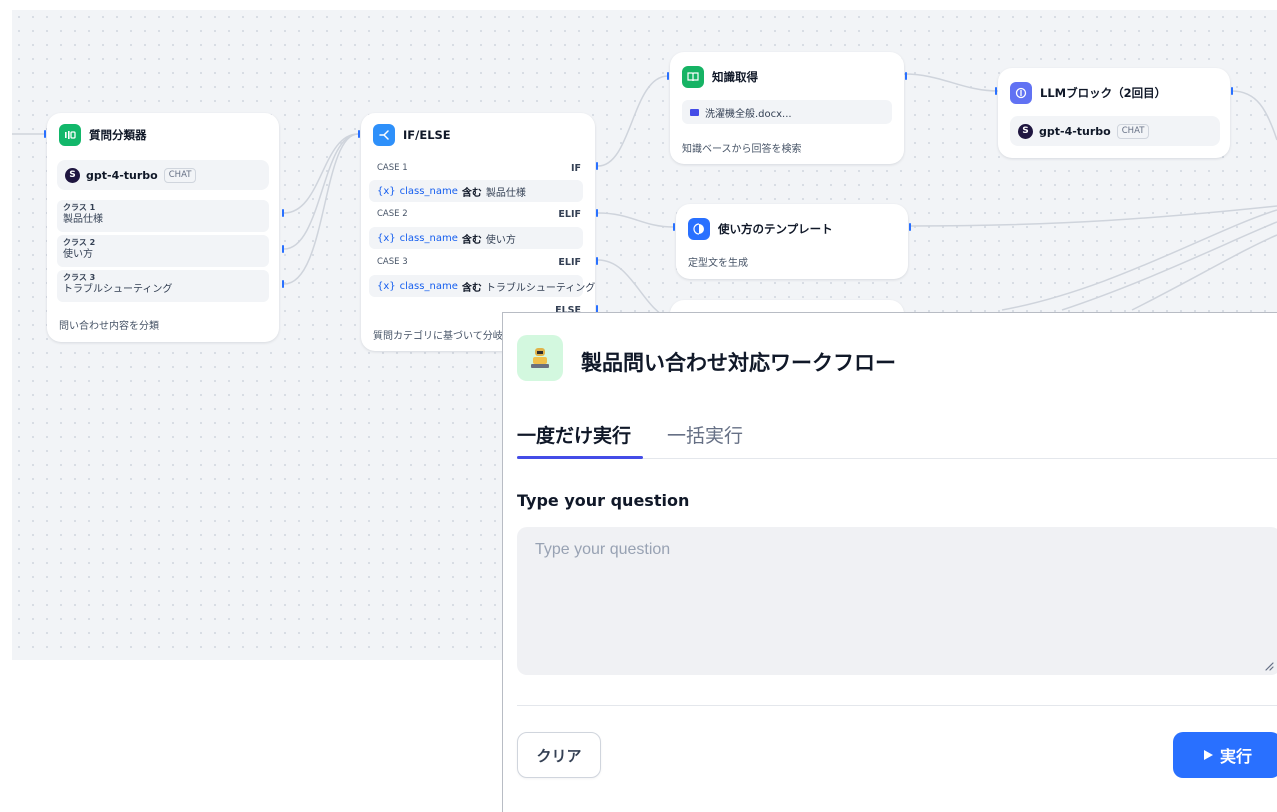 Image resolution: width=1277 pixels, height=812 pixels. I want to click on class-row-2: クラス 2 使い方, so click(163, 251).